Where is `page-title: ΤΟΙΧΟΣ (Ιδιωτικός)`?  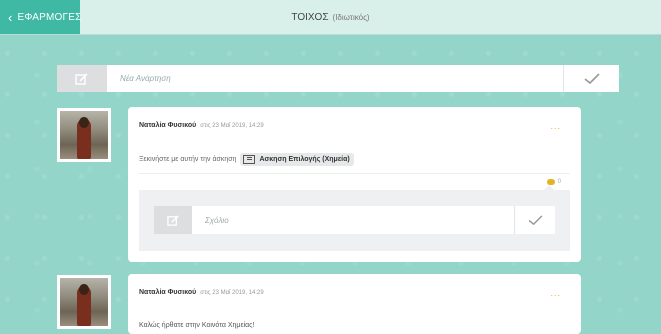
page-title: ΤΟΙΧΟΣ (Ιδιωτικός) is located at coordinates (330, 17).